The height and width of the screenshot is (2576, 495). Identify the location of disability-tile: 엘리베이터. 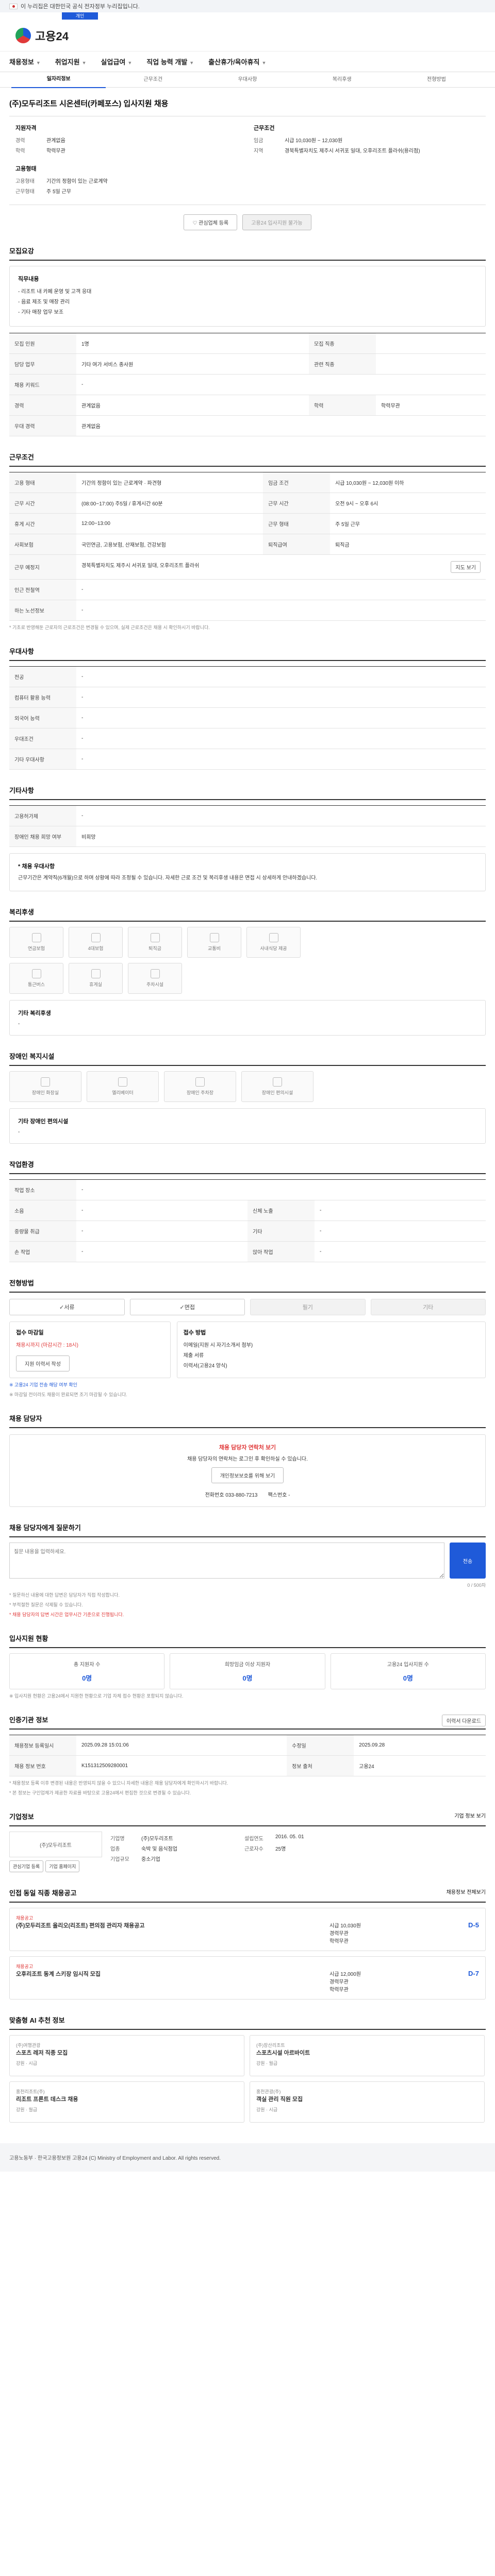
(123, 1086).